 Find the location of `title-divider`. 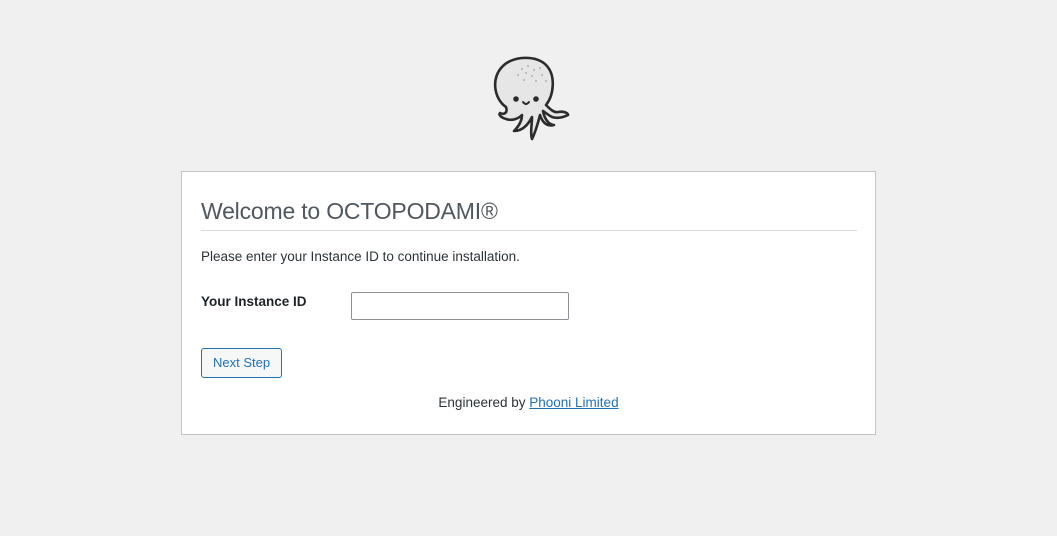

title-divider is located at coordinates (529, 230).